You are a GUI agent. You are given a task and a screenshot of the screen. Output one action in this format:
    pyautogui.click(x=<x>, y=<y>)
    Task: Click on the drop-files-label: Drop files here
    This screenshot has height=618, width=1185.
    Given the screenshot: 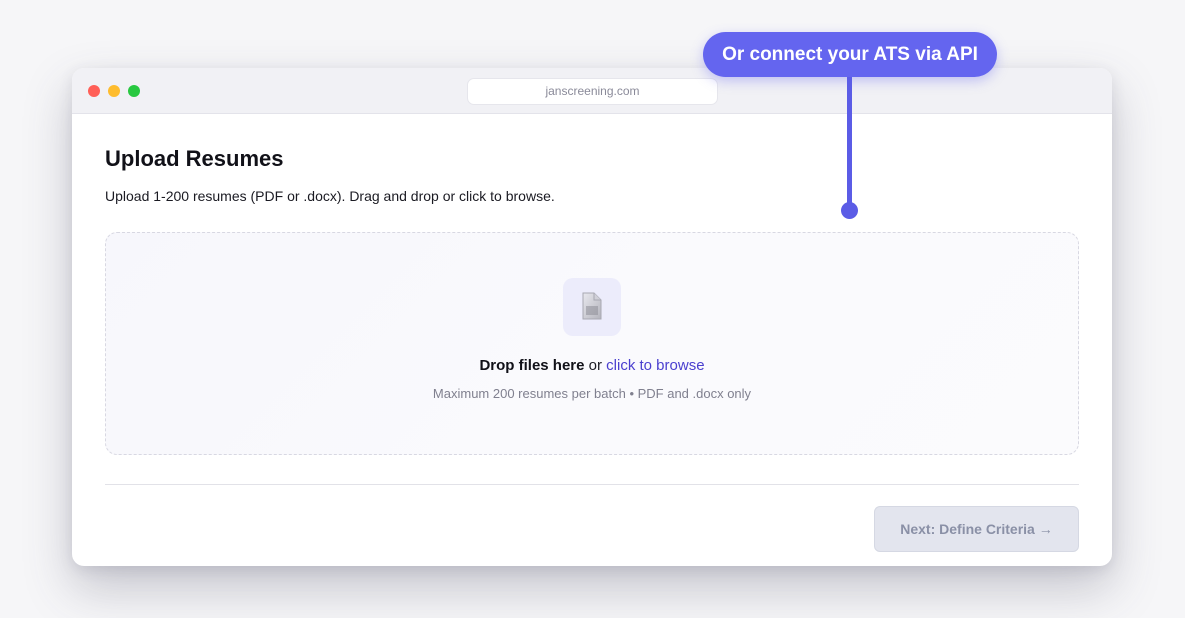 What is the action you would take?
    pyautogui.click(x=532, y=365)
    